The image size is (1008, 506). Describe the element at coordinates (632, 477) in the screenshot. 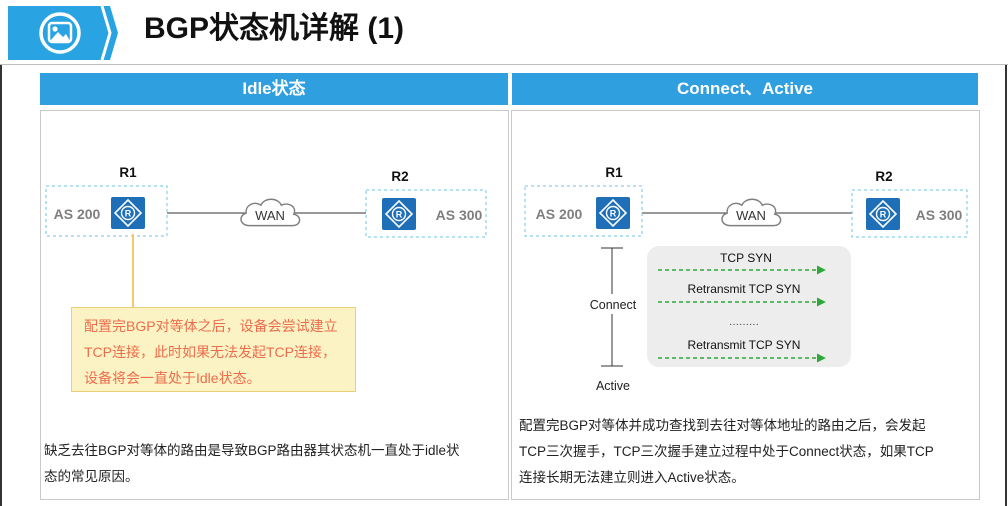

I see `ca-desc-line-3: 连接长期无法建立则进入Active状态。` at that location.